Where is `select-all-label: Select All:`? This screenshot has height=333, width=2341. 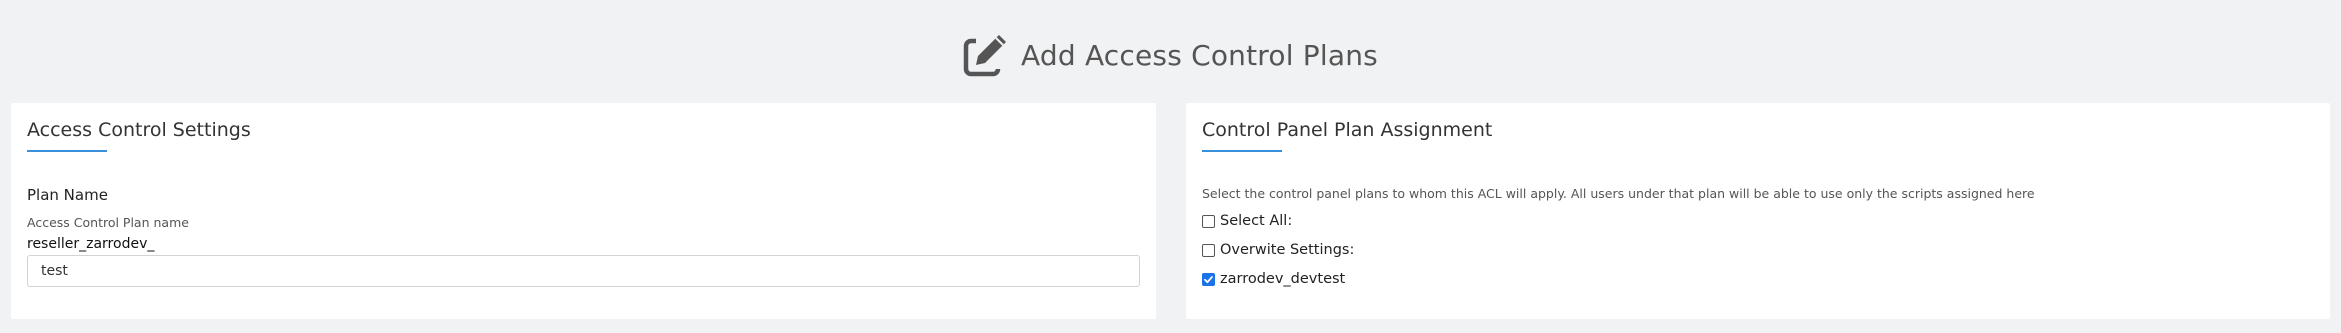 select-all-label: Select All: is located at coordinates (1256, 221).